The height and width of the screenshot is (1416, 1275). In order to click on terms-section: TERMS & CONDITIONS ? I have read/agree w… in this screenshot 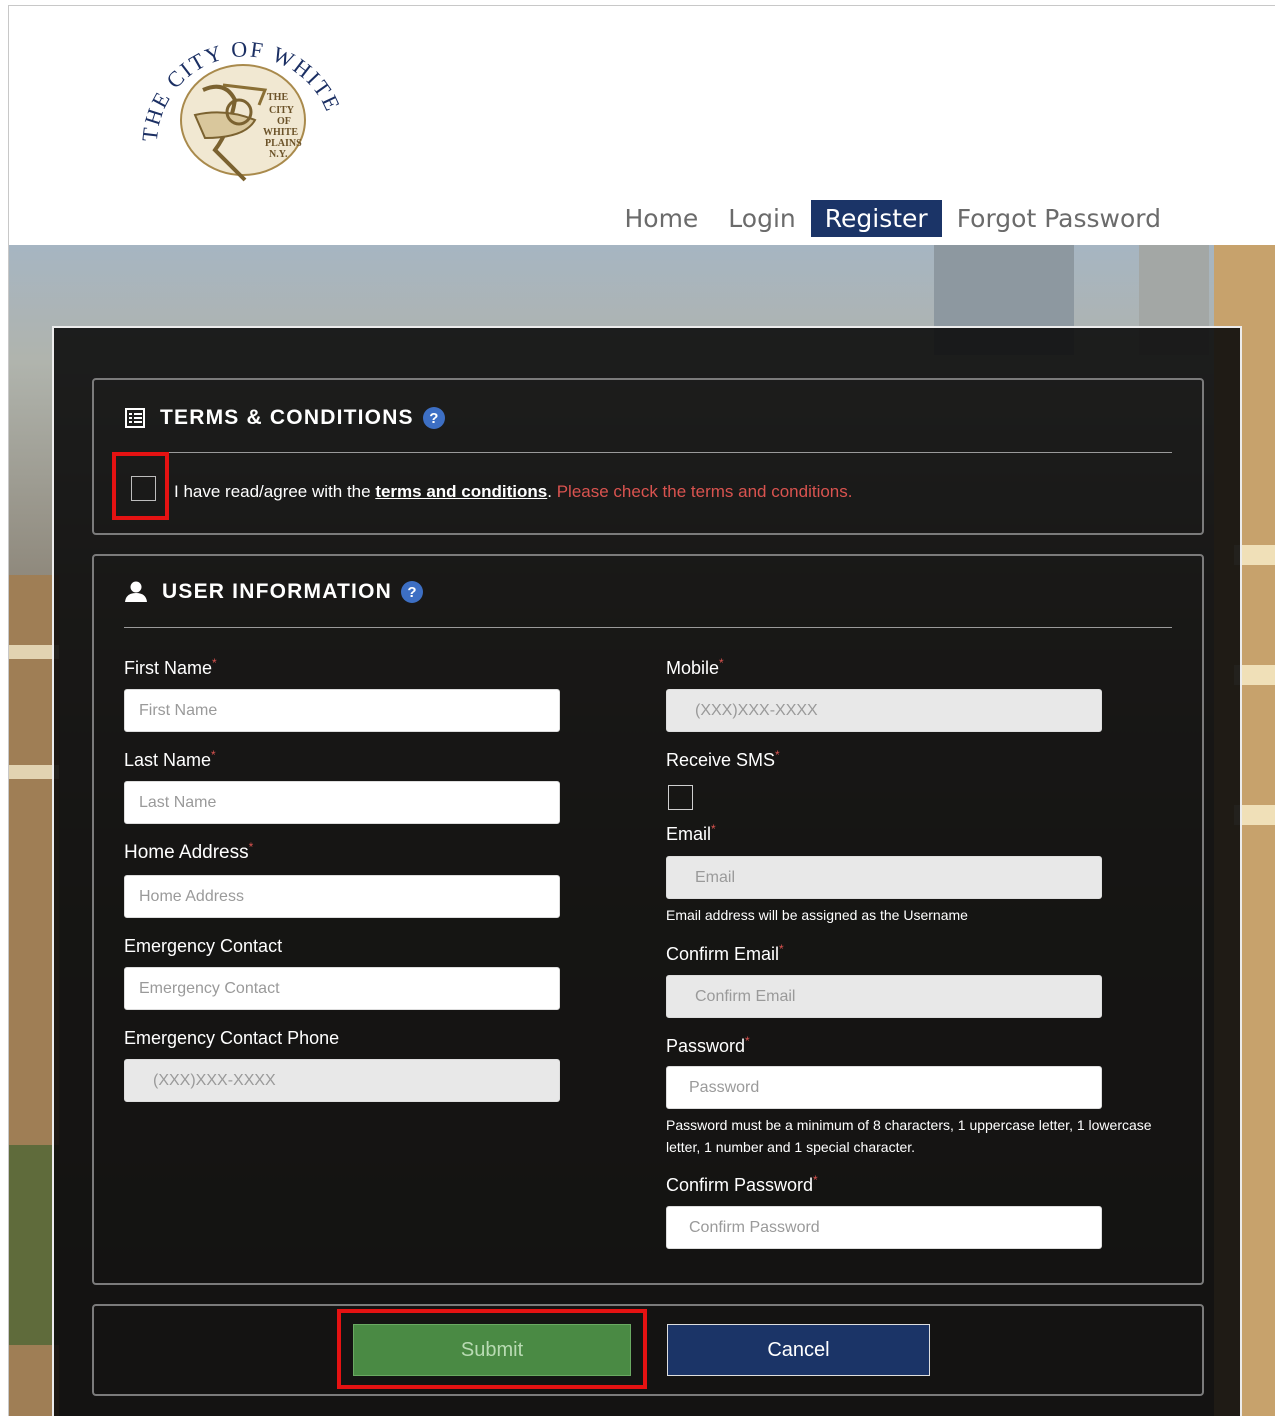, I will do `click(648, 456)`.